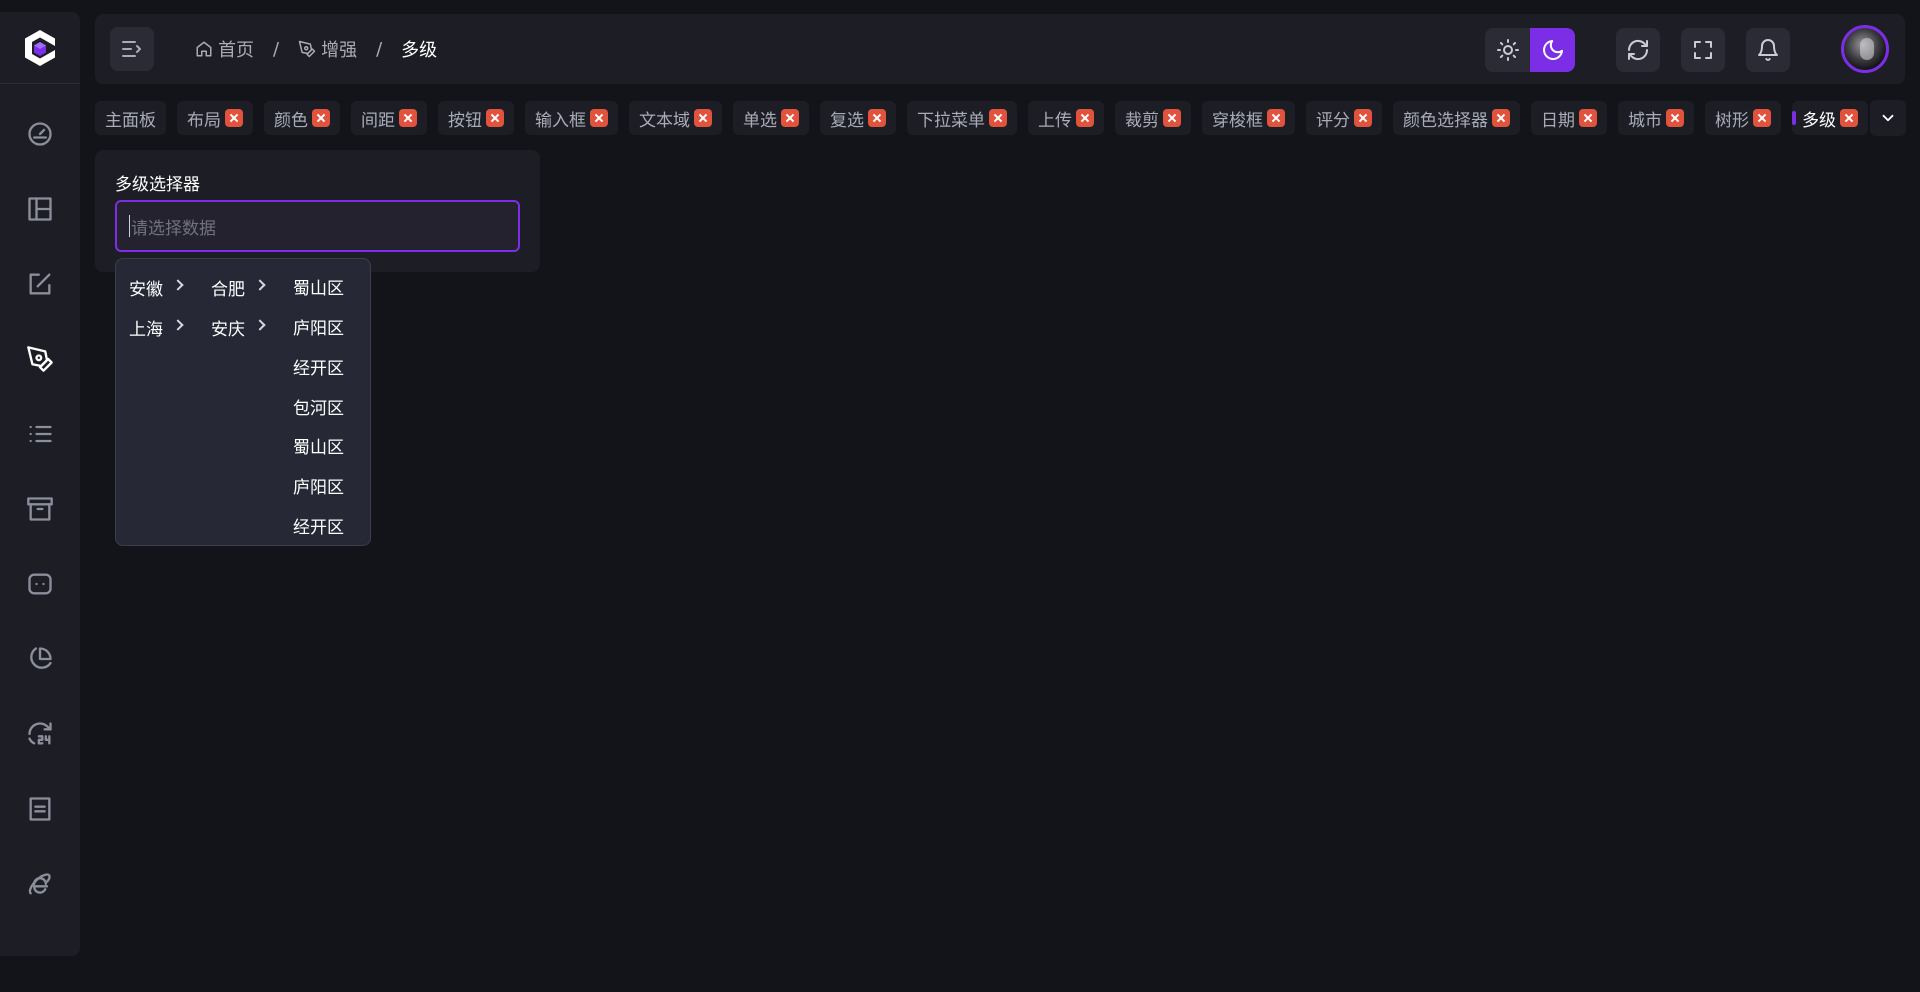 This screenshot has height=992, width=1920. Describe the element at coordinates (1768, 50) in the screenshot. I see `notifications-button` at that location.